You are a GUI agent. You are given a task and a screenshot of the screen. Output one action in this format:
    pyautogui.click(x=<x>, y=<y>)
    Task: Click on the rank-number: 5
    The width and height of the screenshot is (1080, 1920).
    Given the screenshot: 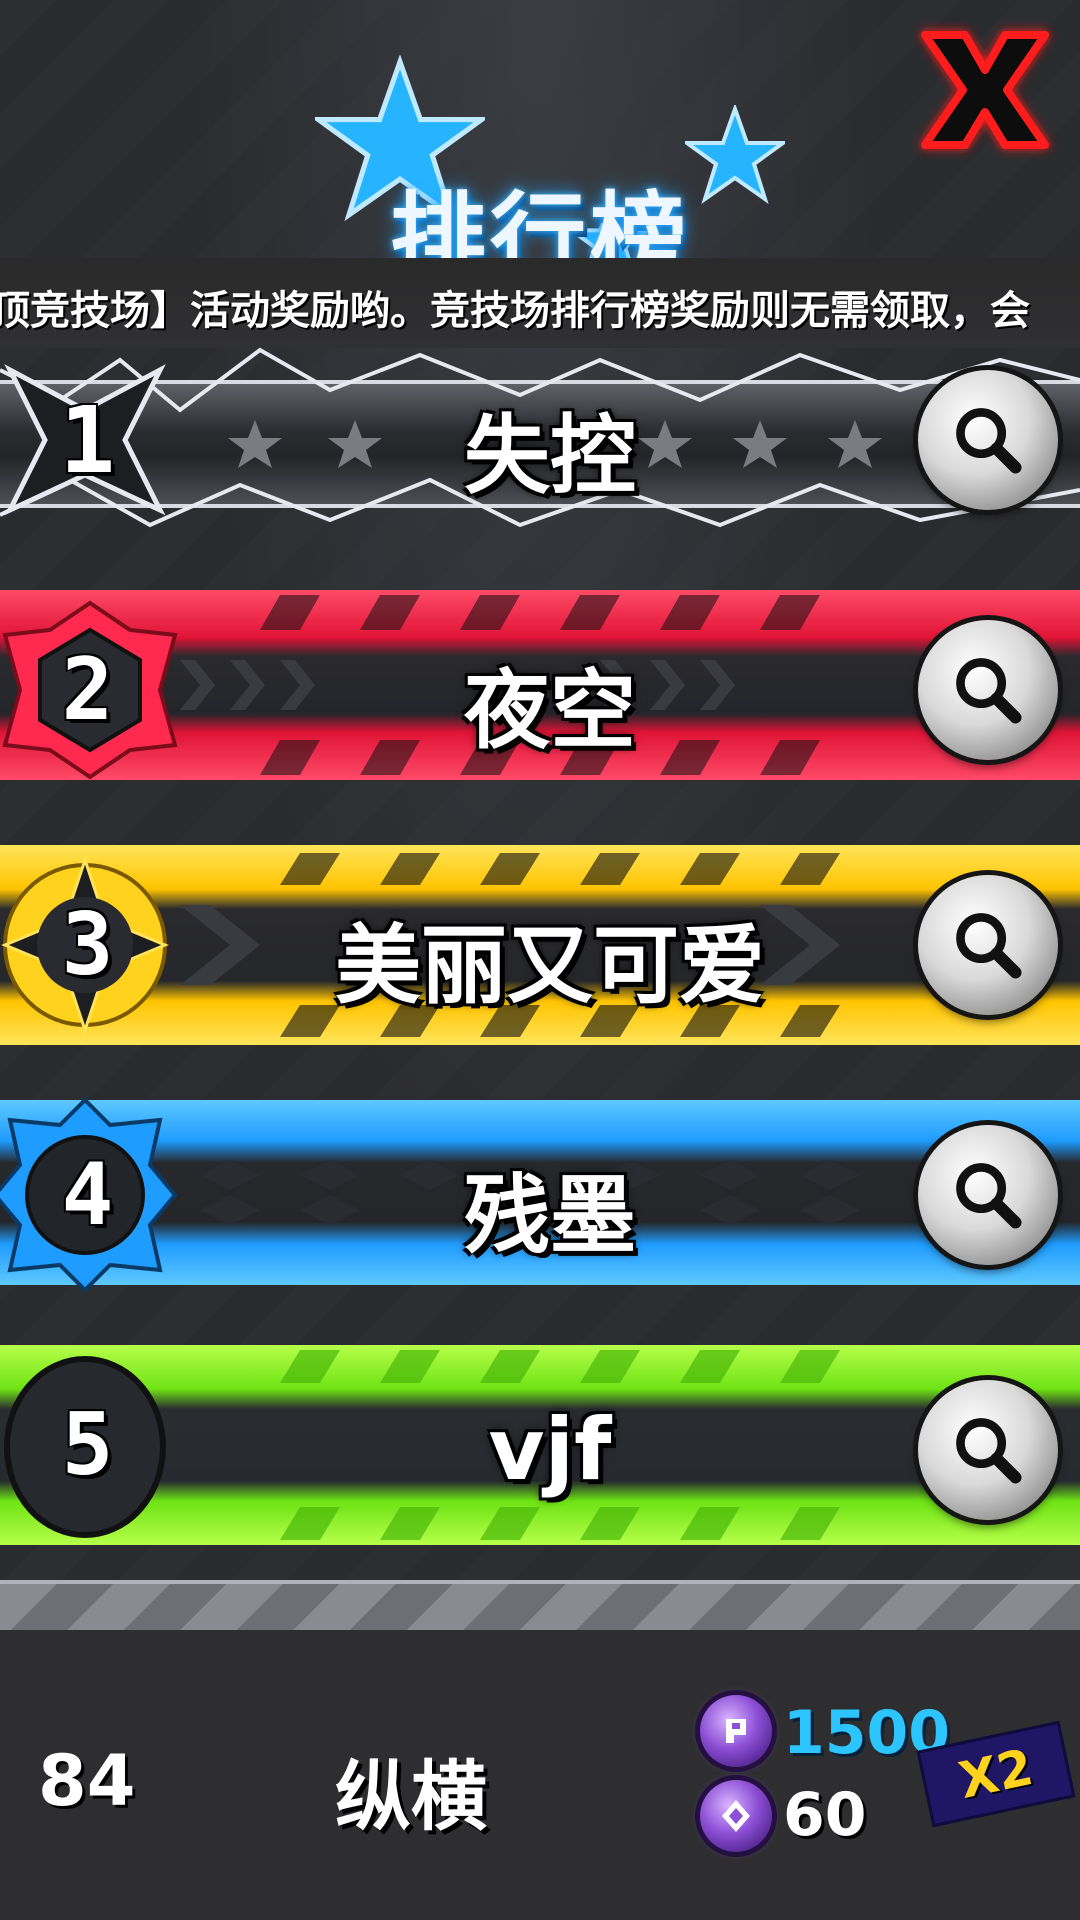 What is the action you would take?
    pyautogui.click(x=87, y=1445)
    